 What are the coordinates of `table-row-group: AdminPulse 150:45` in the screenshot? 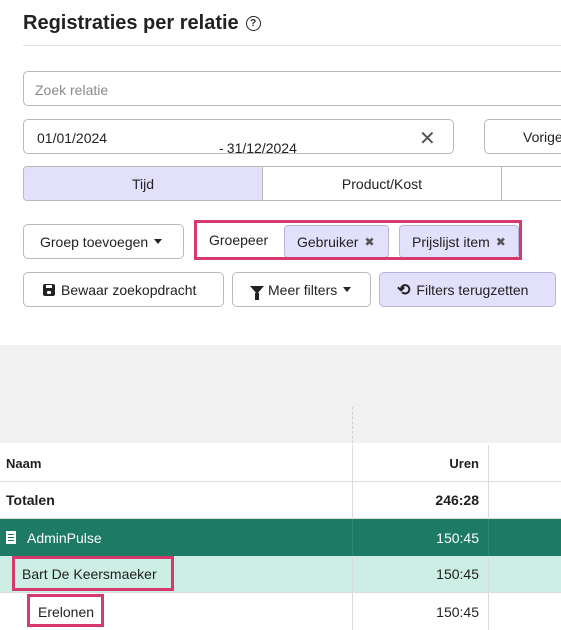 It's located at (280, 537).